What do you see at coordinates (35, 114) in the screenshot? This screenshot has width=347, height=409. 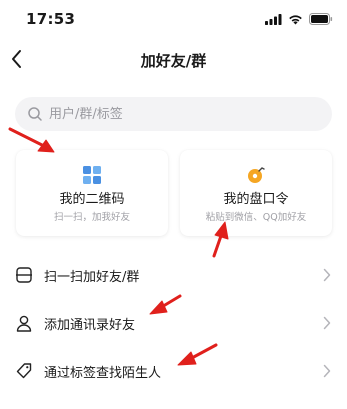 I see `search-icon` at bounding box center [35, 114].